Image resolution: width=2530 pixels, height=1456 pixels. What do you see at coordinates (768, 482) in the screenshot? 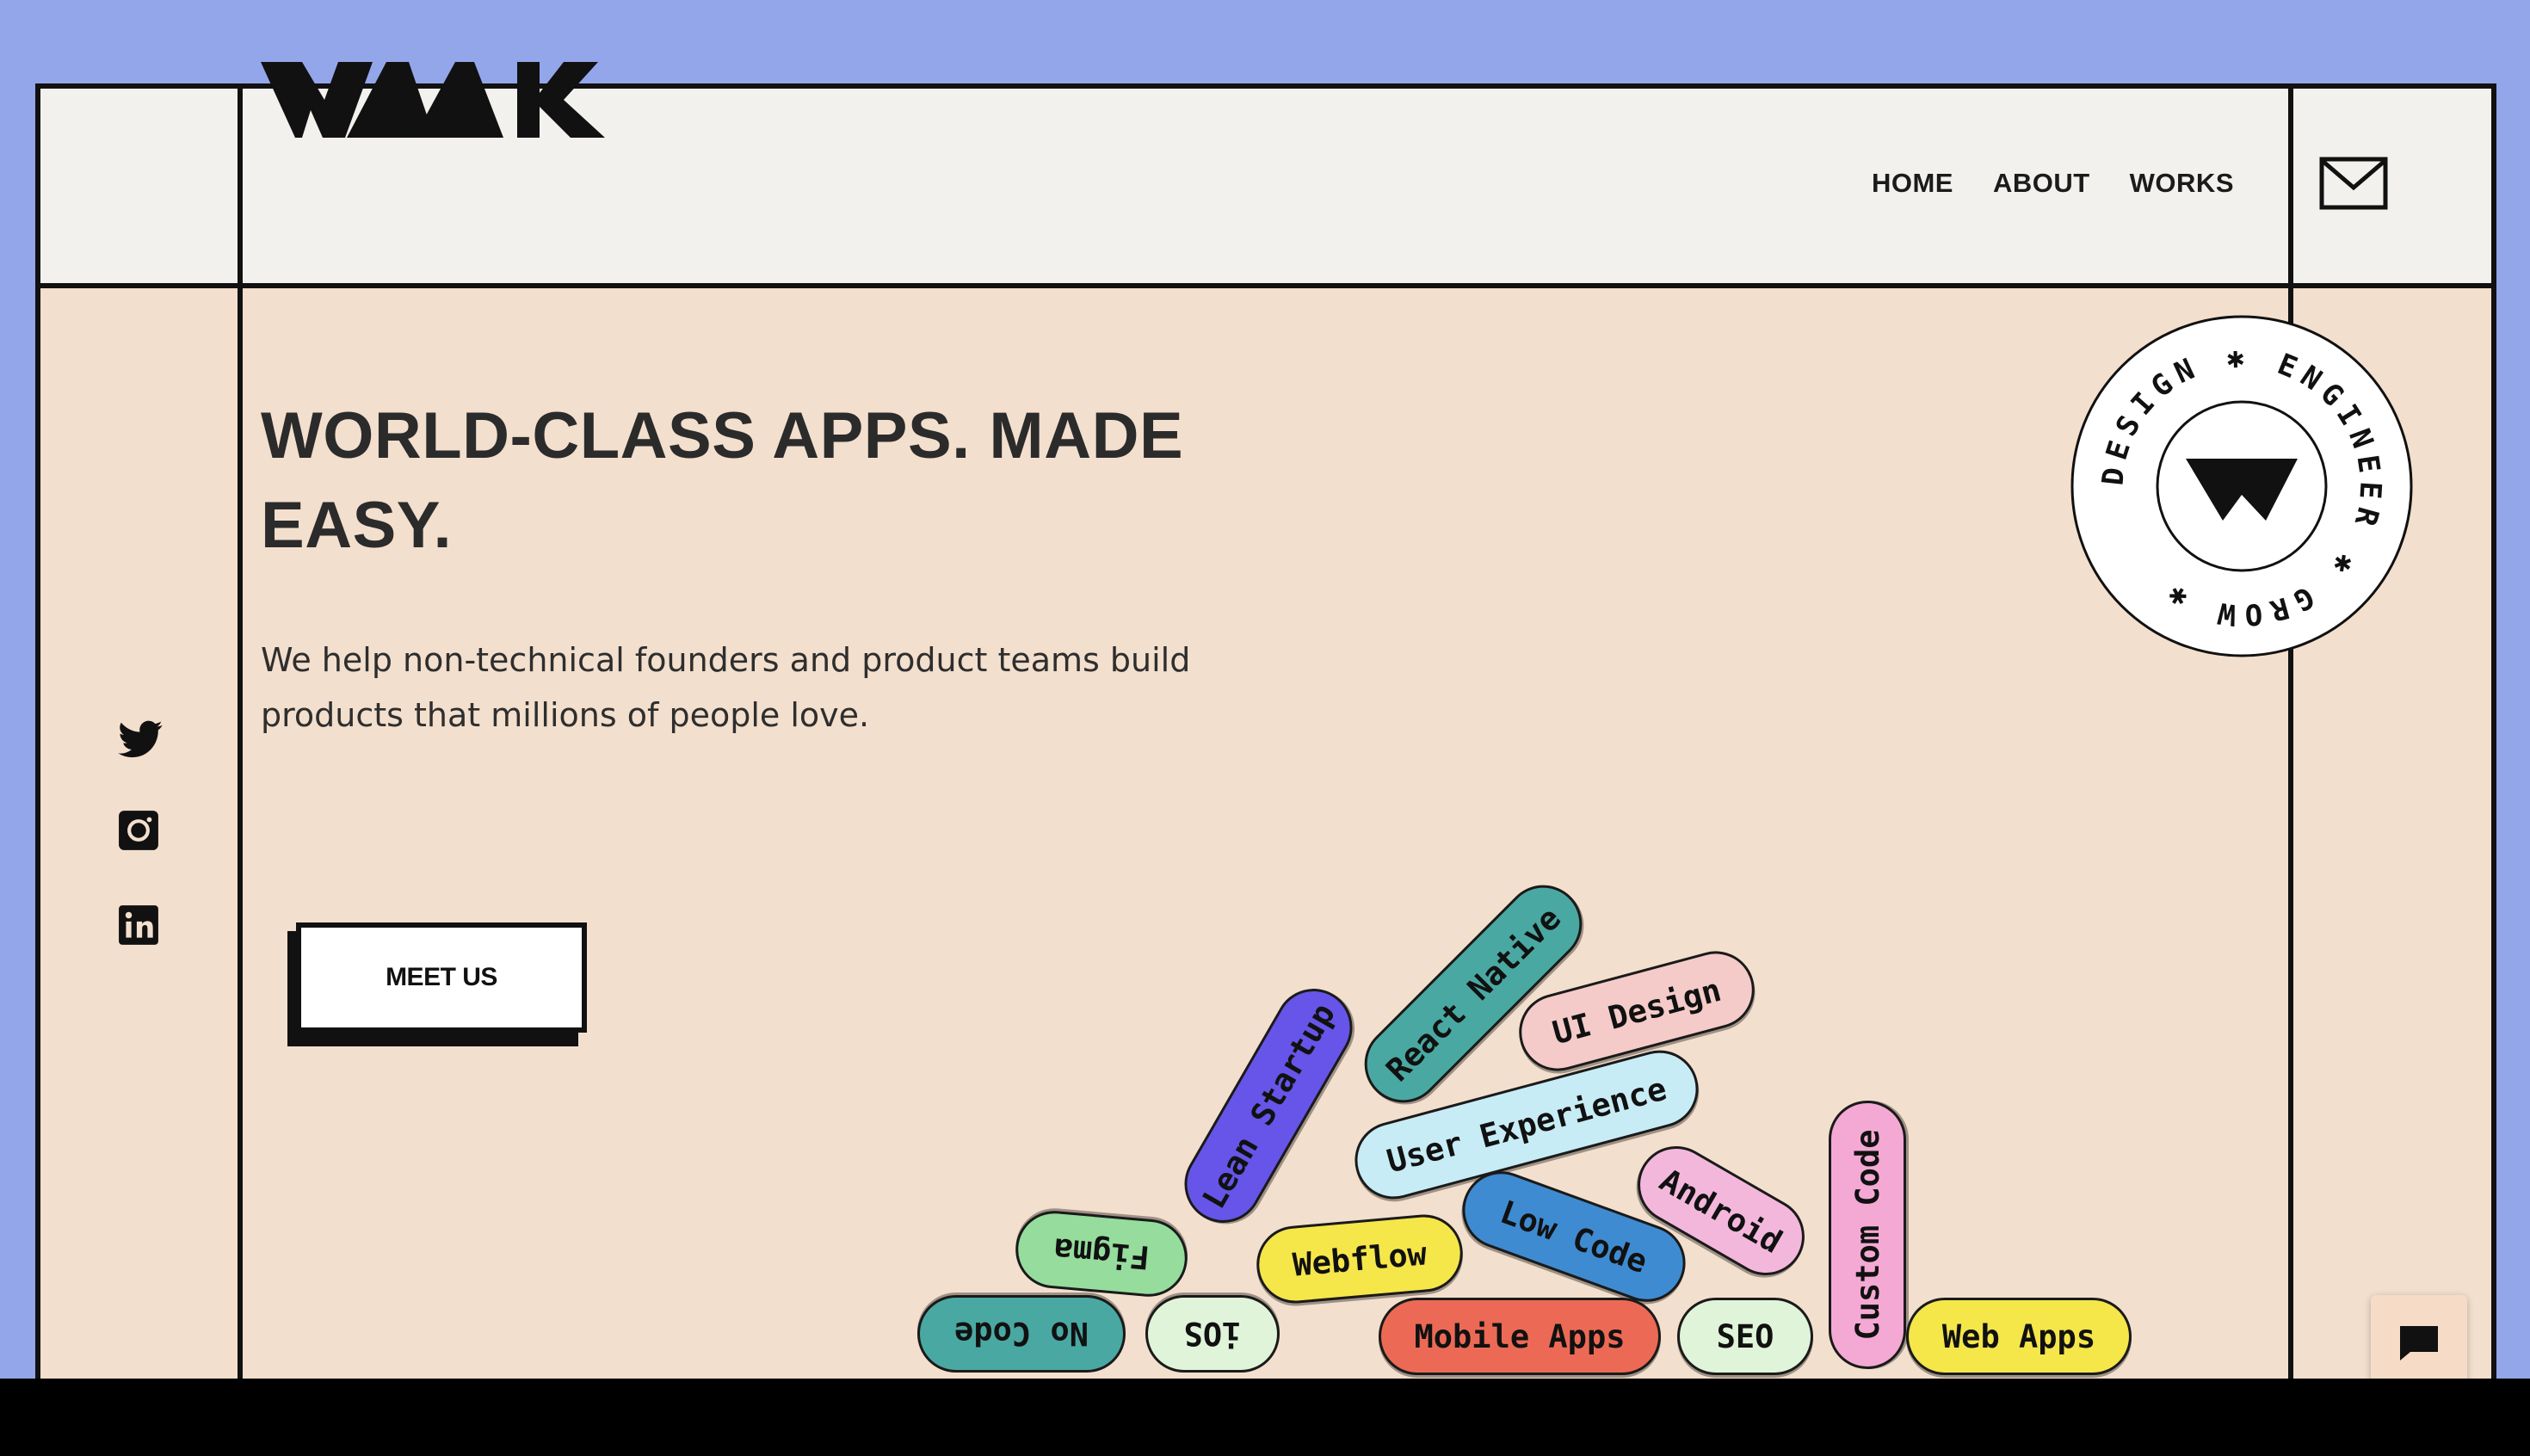
I see `hero-title: WORLD-CLASS APPS. MADE EASY.` at bounding box center [768, 482].